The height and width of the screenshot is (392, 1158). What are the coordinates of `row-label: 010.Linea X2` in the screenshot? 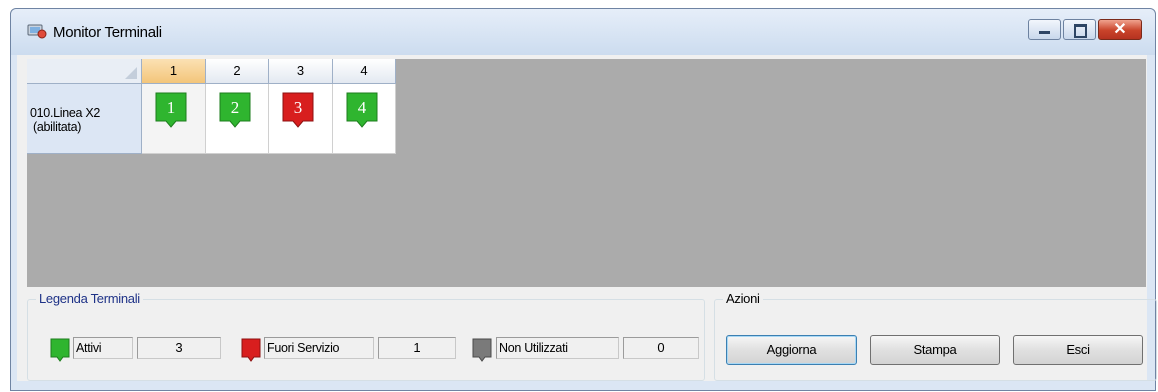 It's located at (65, 113).